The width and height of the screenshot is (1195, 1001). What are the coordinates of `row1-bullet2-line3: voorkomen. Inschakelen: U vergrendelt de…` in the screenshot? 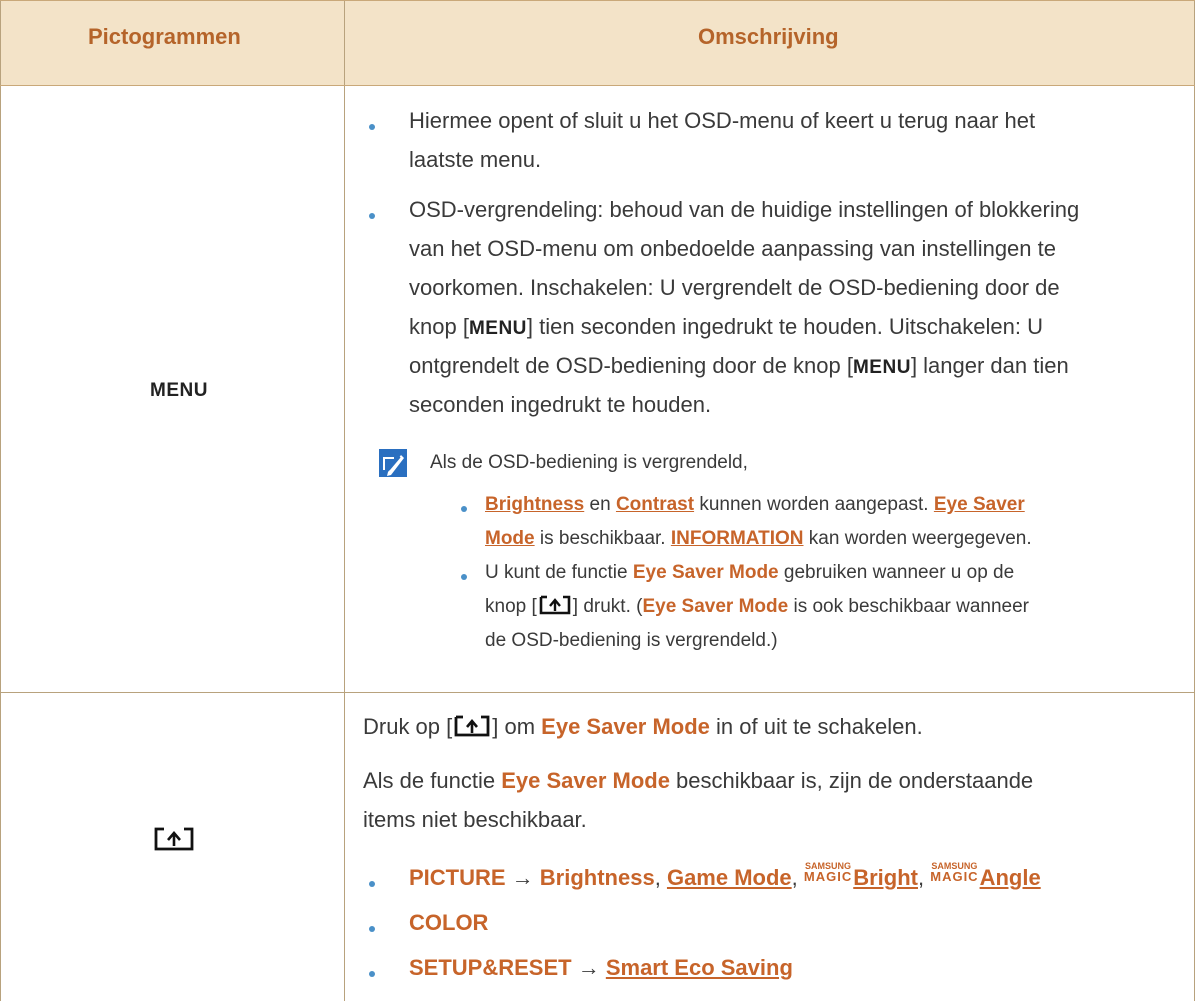 It's located at (734, 287).